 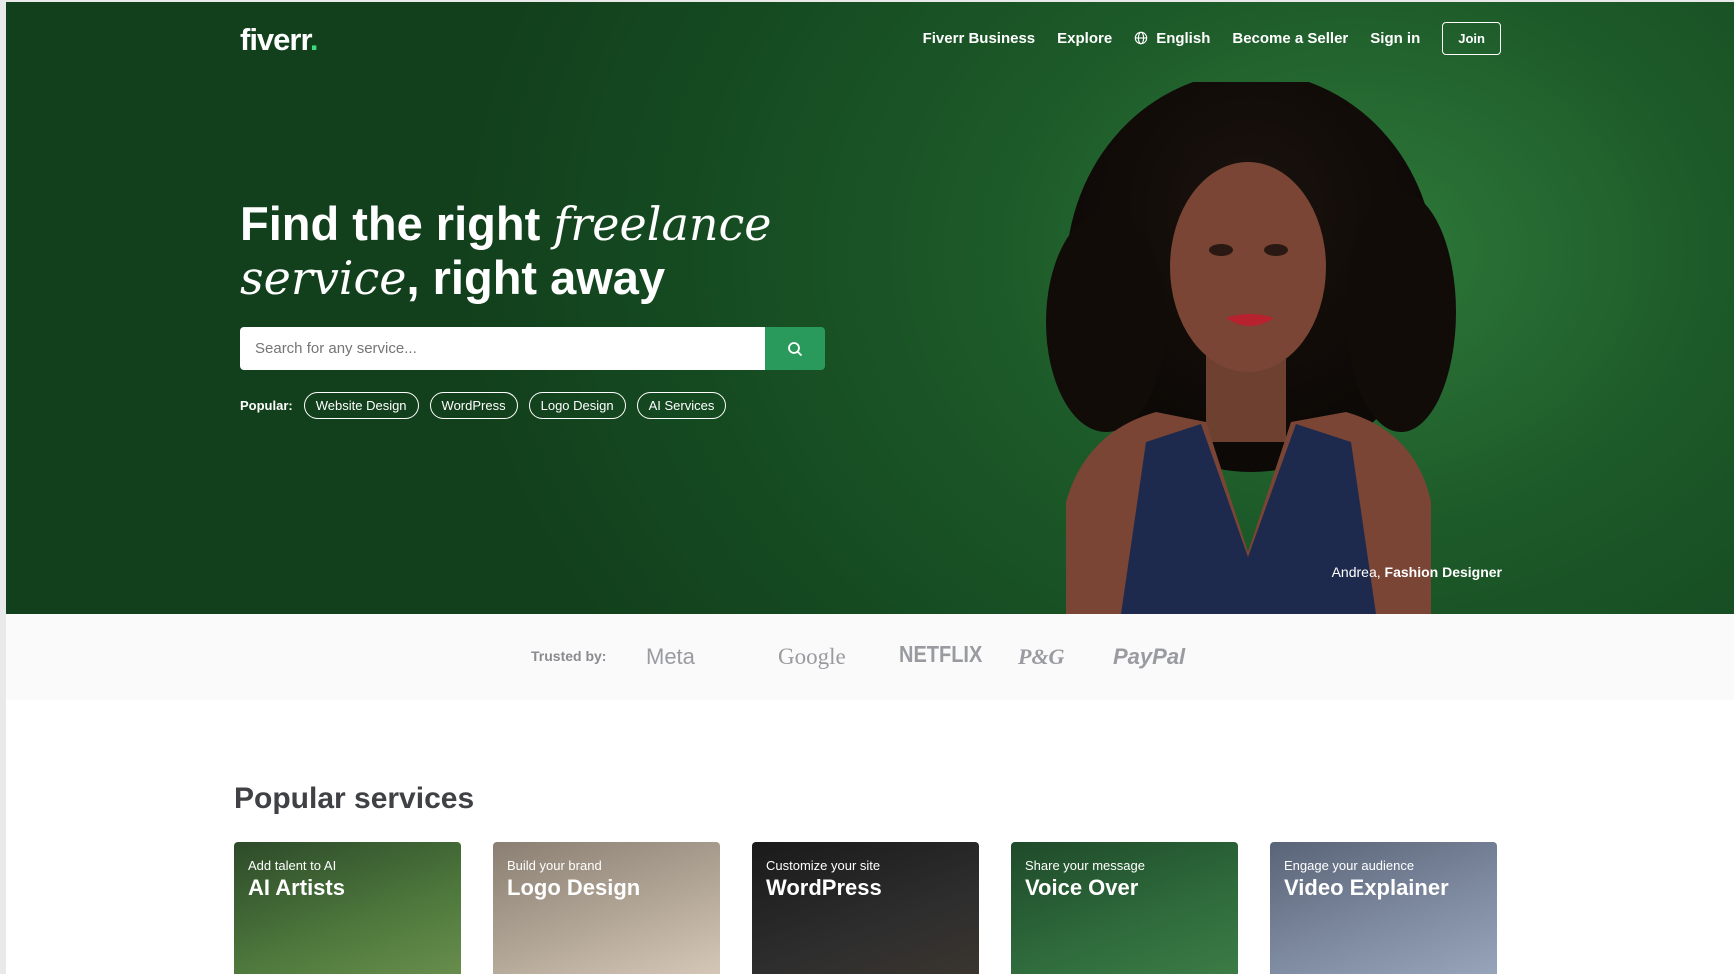 What do you see at coordinates (574, 887) in the screenshot?
I see `card-title: Logo Design` at bounding box center [574, 887].